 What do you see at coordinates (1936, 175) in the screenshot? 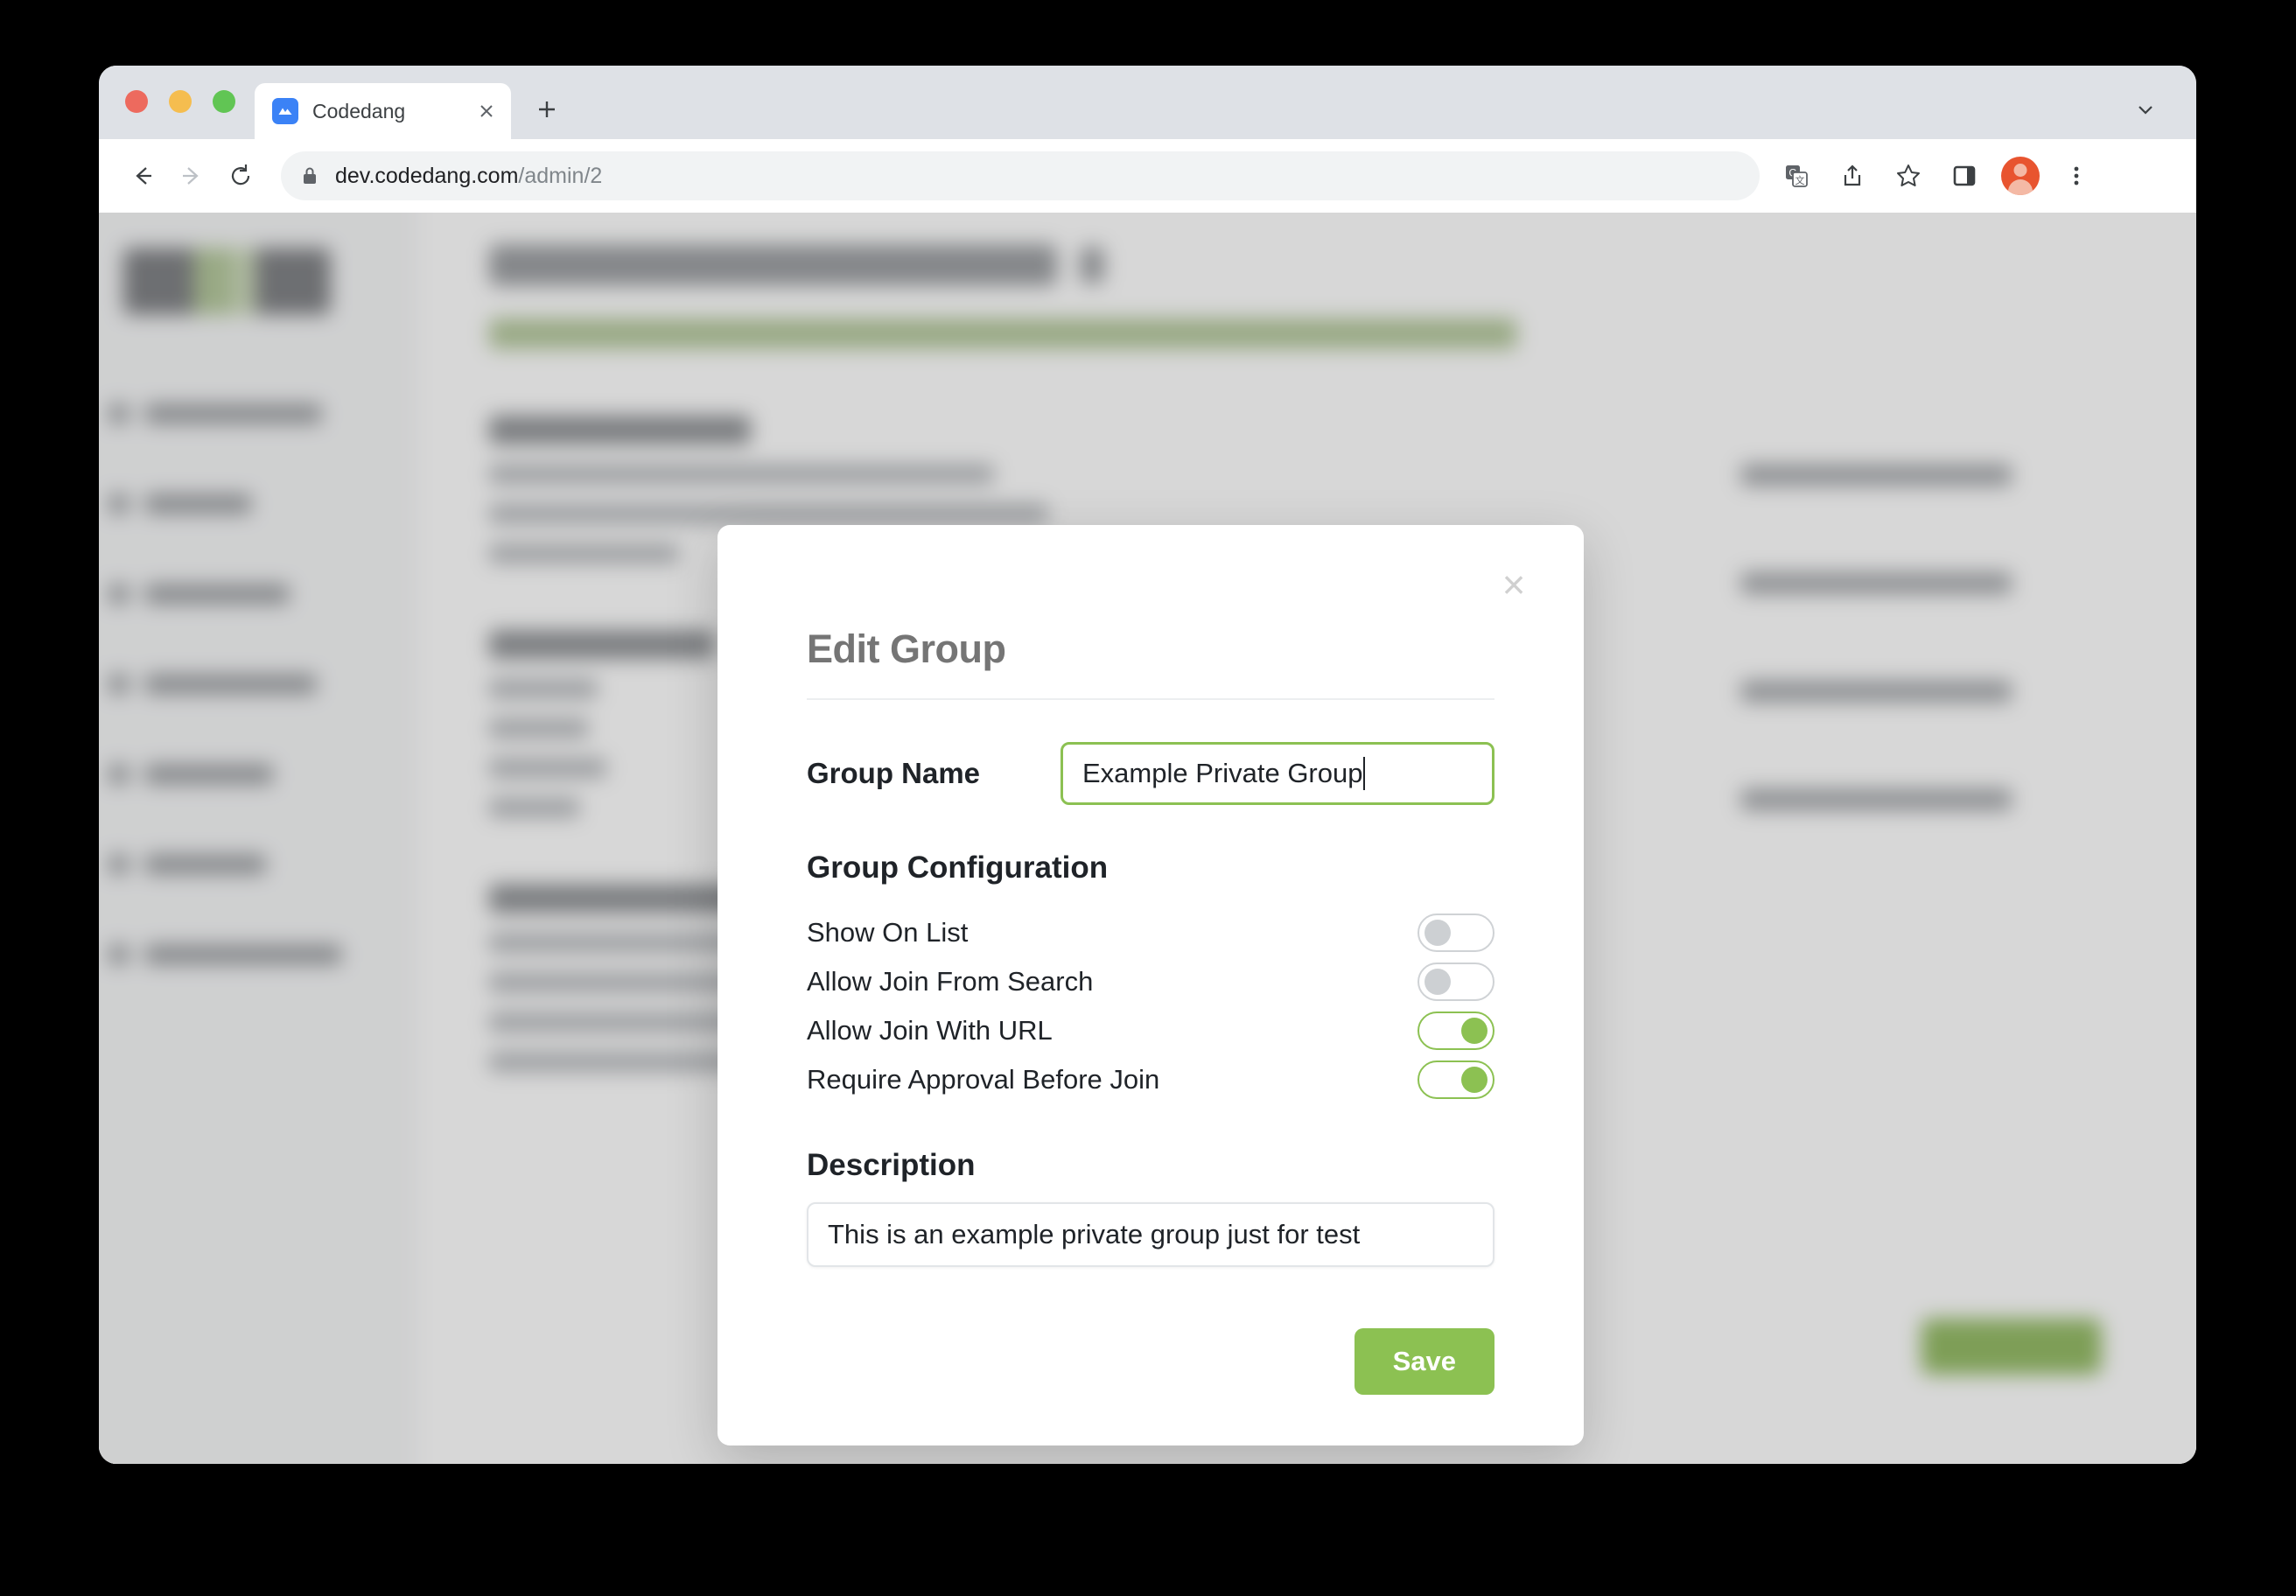
I see `toolbar-actions: G 文` at bounding box center [1936, 175].